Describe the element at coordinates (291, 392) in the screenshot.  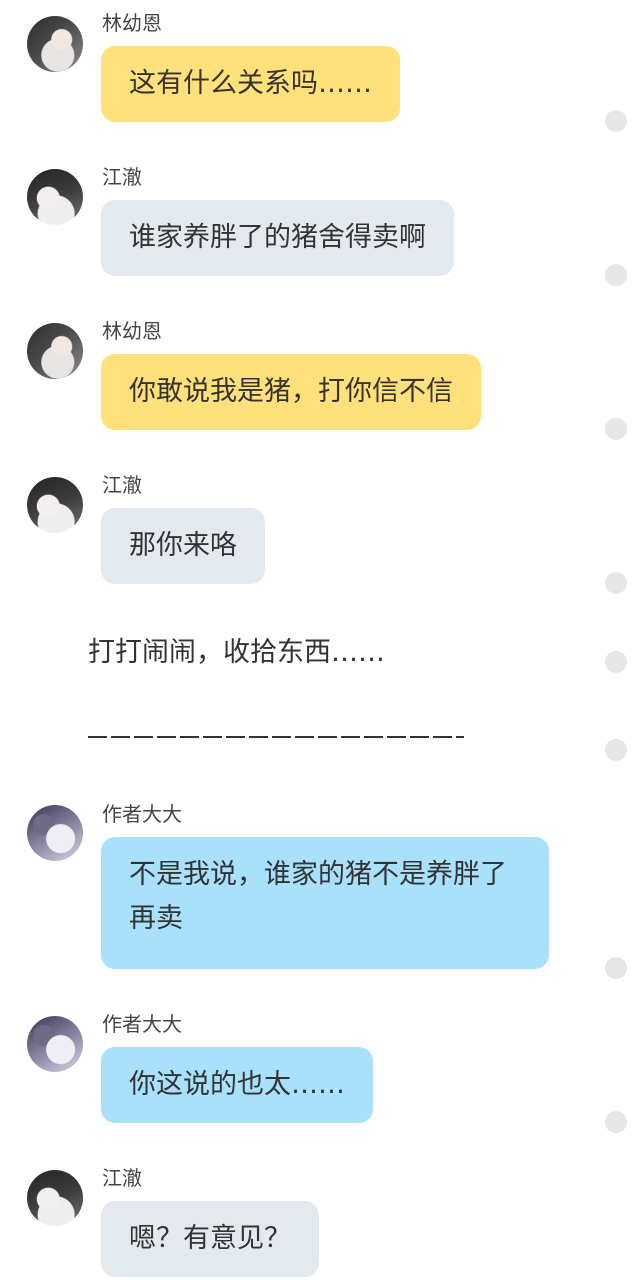
I see `message-bubble: 你敢说我是猪，打你信不信` at that location.